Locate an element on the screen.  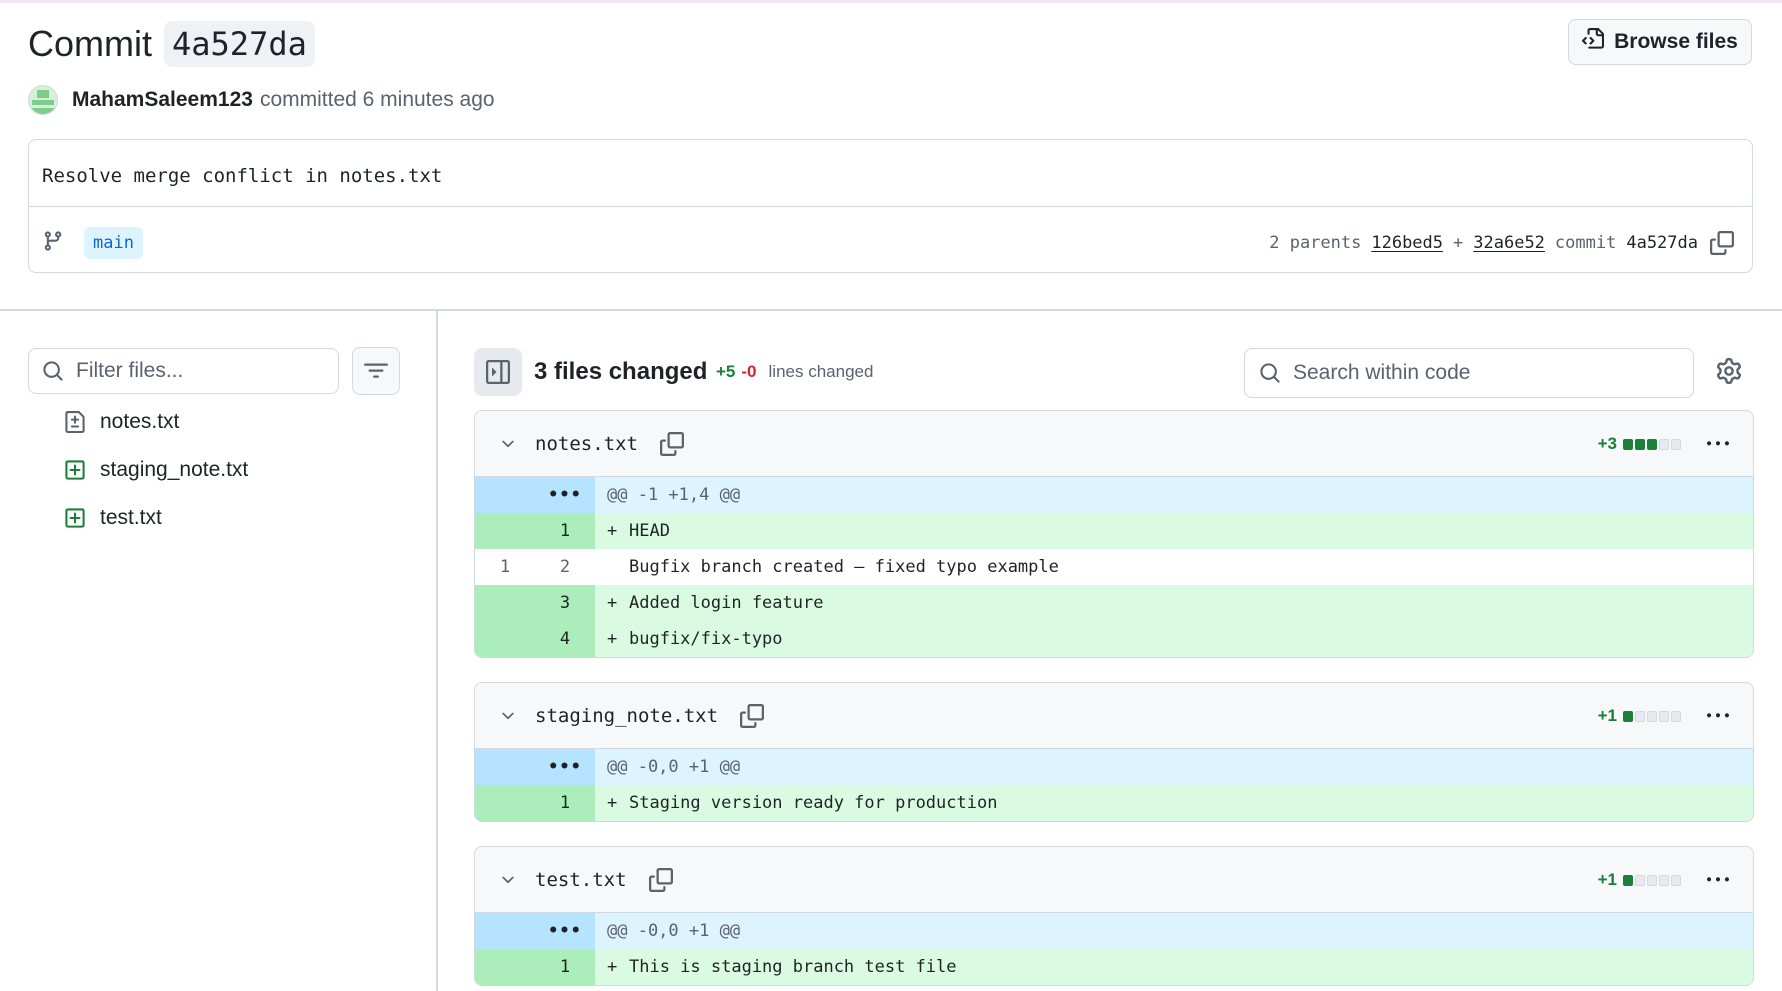
lines-changed-summary: +5 -0 lines changed is located at coordinates (794, 372).